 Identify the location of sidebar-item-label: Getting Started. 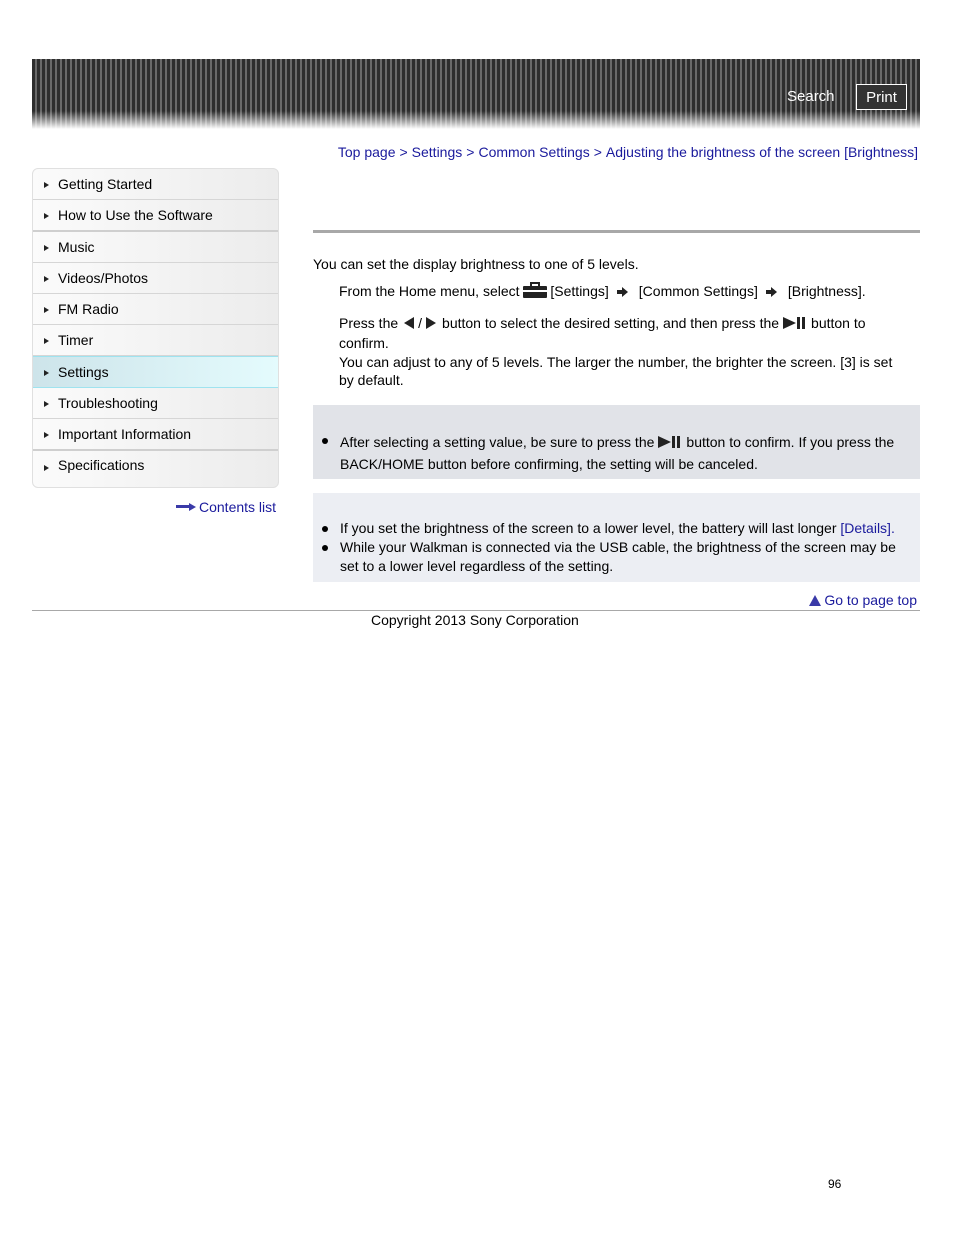
(105, 184).